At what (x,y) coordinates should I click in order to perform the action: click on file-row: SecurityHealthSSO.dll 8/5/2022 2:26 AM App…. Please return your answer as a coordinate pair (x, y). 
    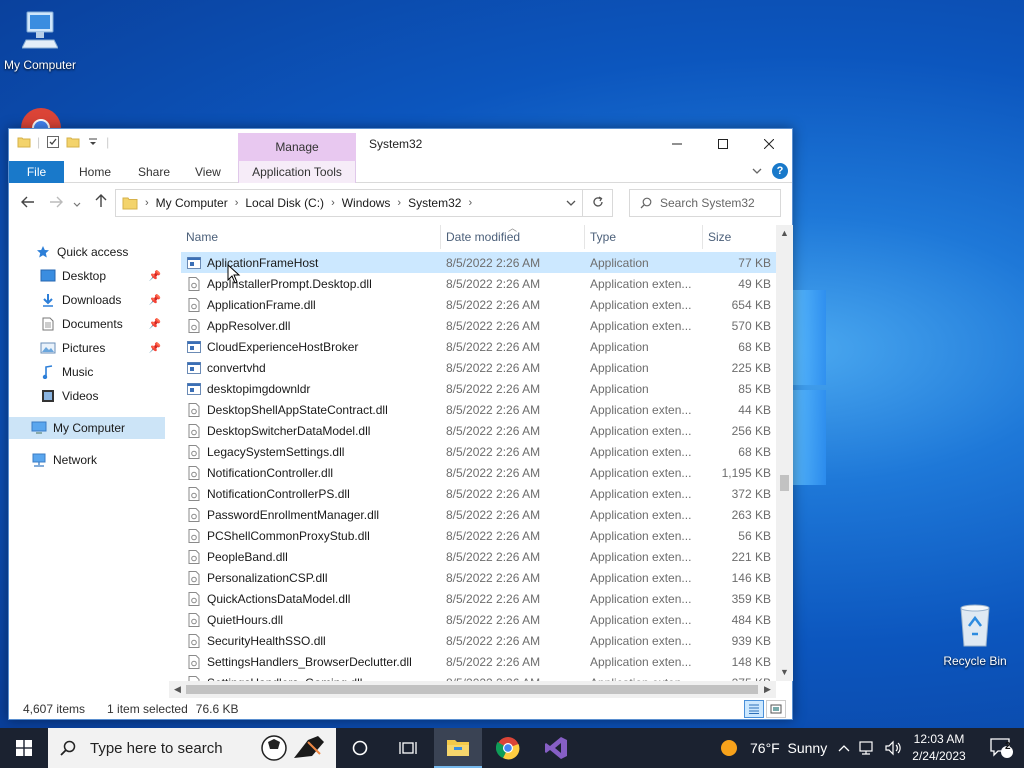
    Looking at the image, I should click on (478, 640).